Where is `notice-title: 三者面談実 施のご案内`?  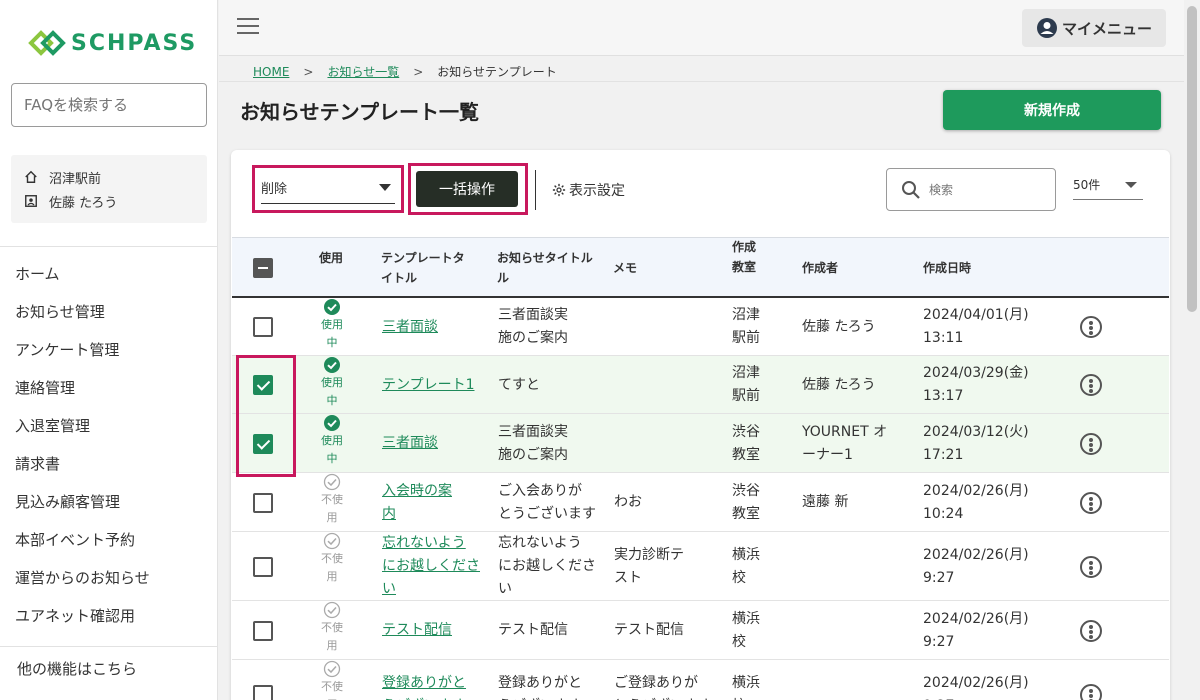 notice-title: 三者面談実 施のご案内 is located at coordinates (533, 326).